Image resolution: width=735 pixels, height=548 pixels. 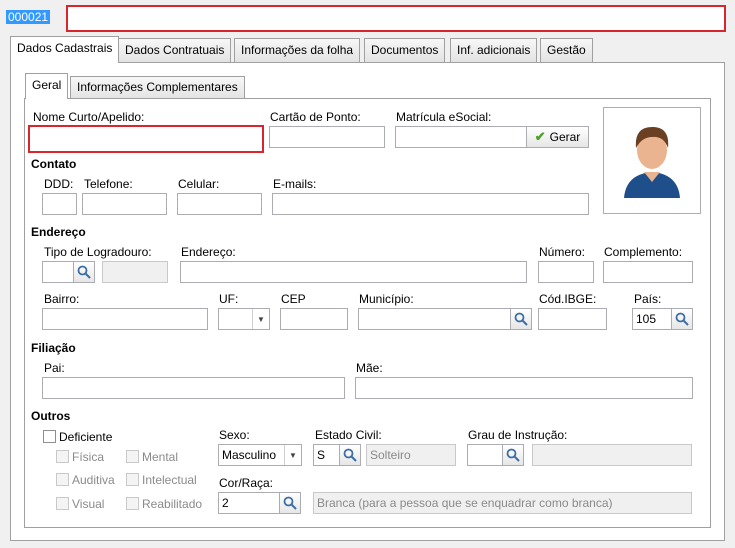 I want to click on tipo-logradouro-input, so click(x=58, y=272).